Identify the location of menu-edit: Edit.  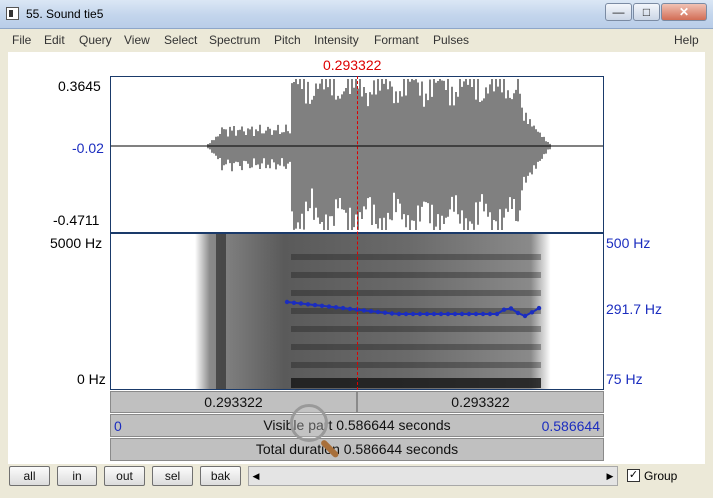
(54, 40).